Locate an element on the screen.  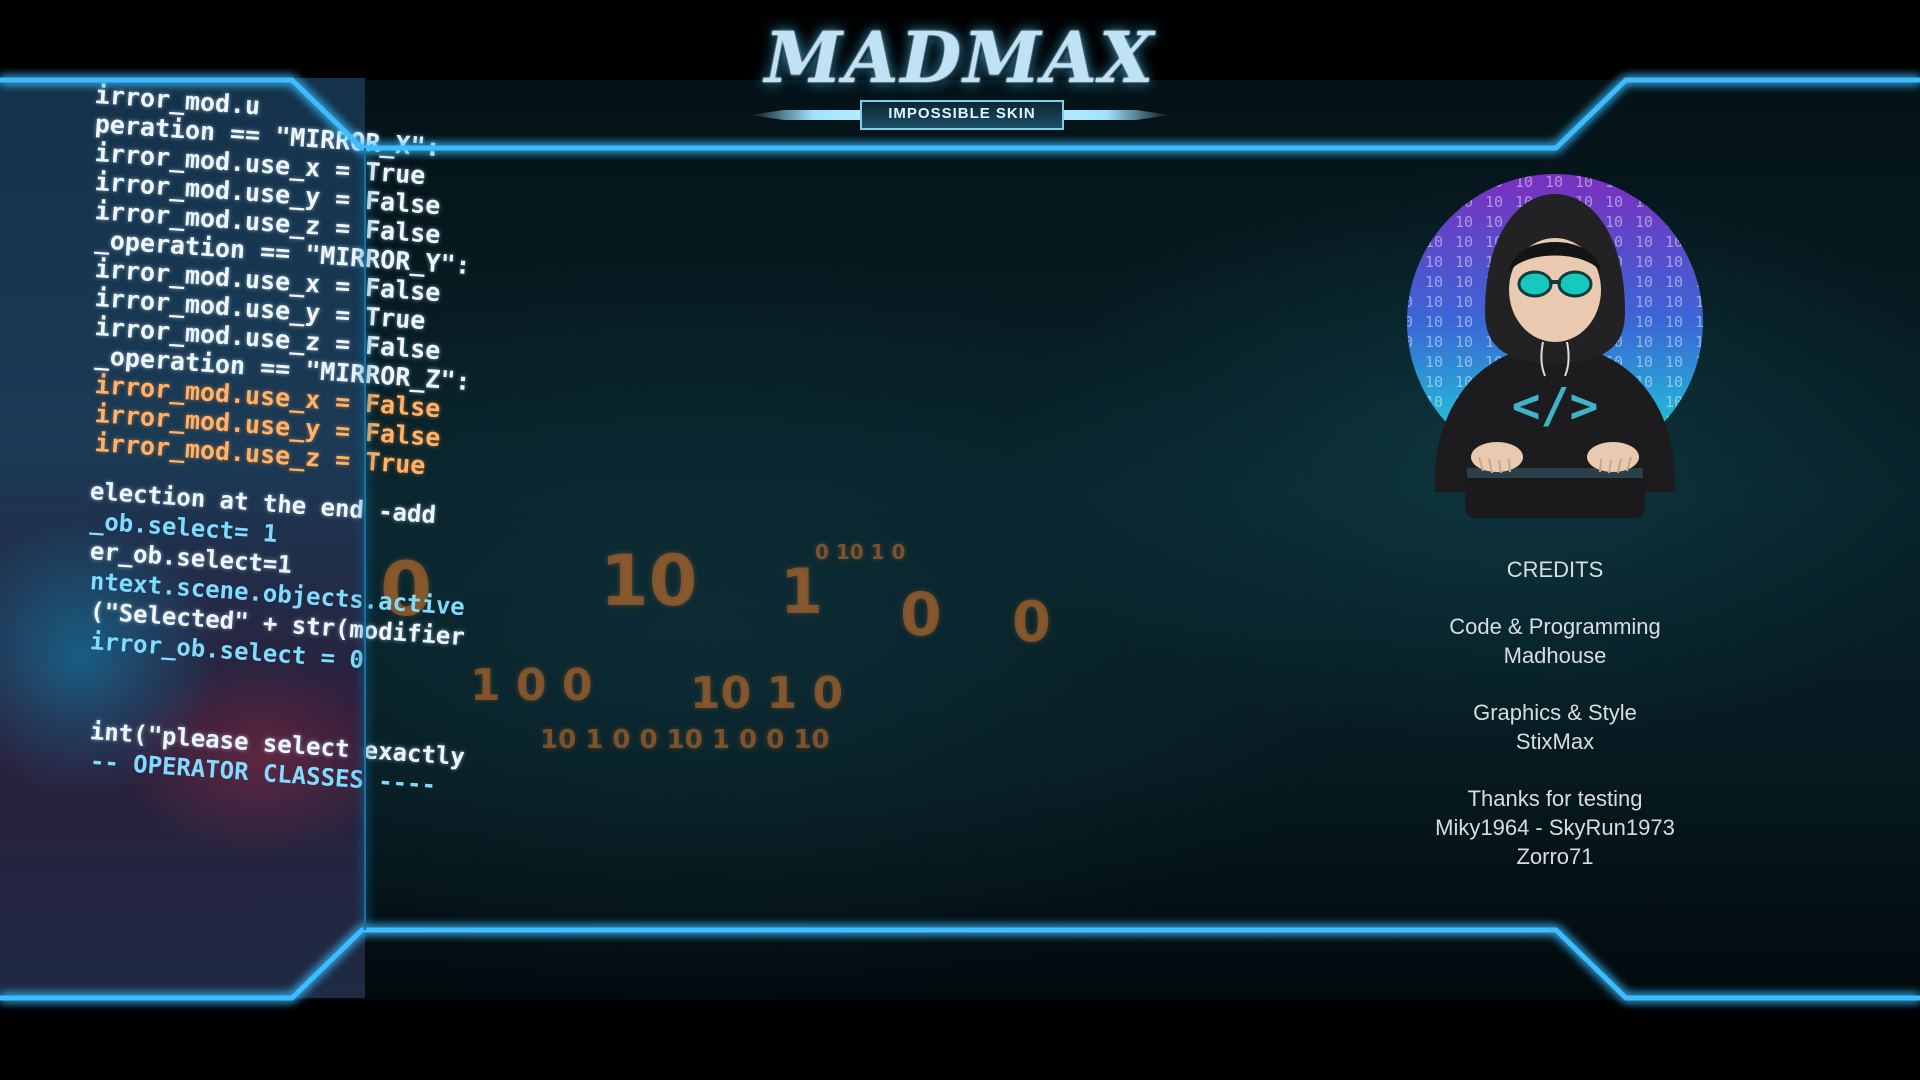
credits-testers-line1: Miky1964 - SkyRun1973 is located at coordinates (1555, 827).